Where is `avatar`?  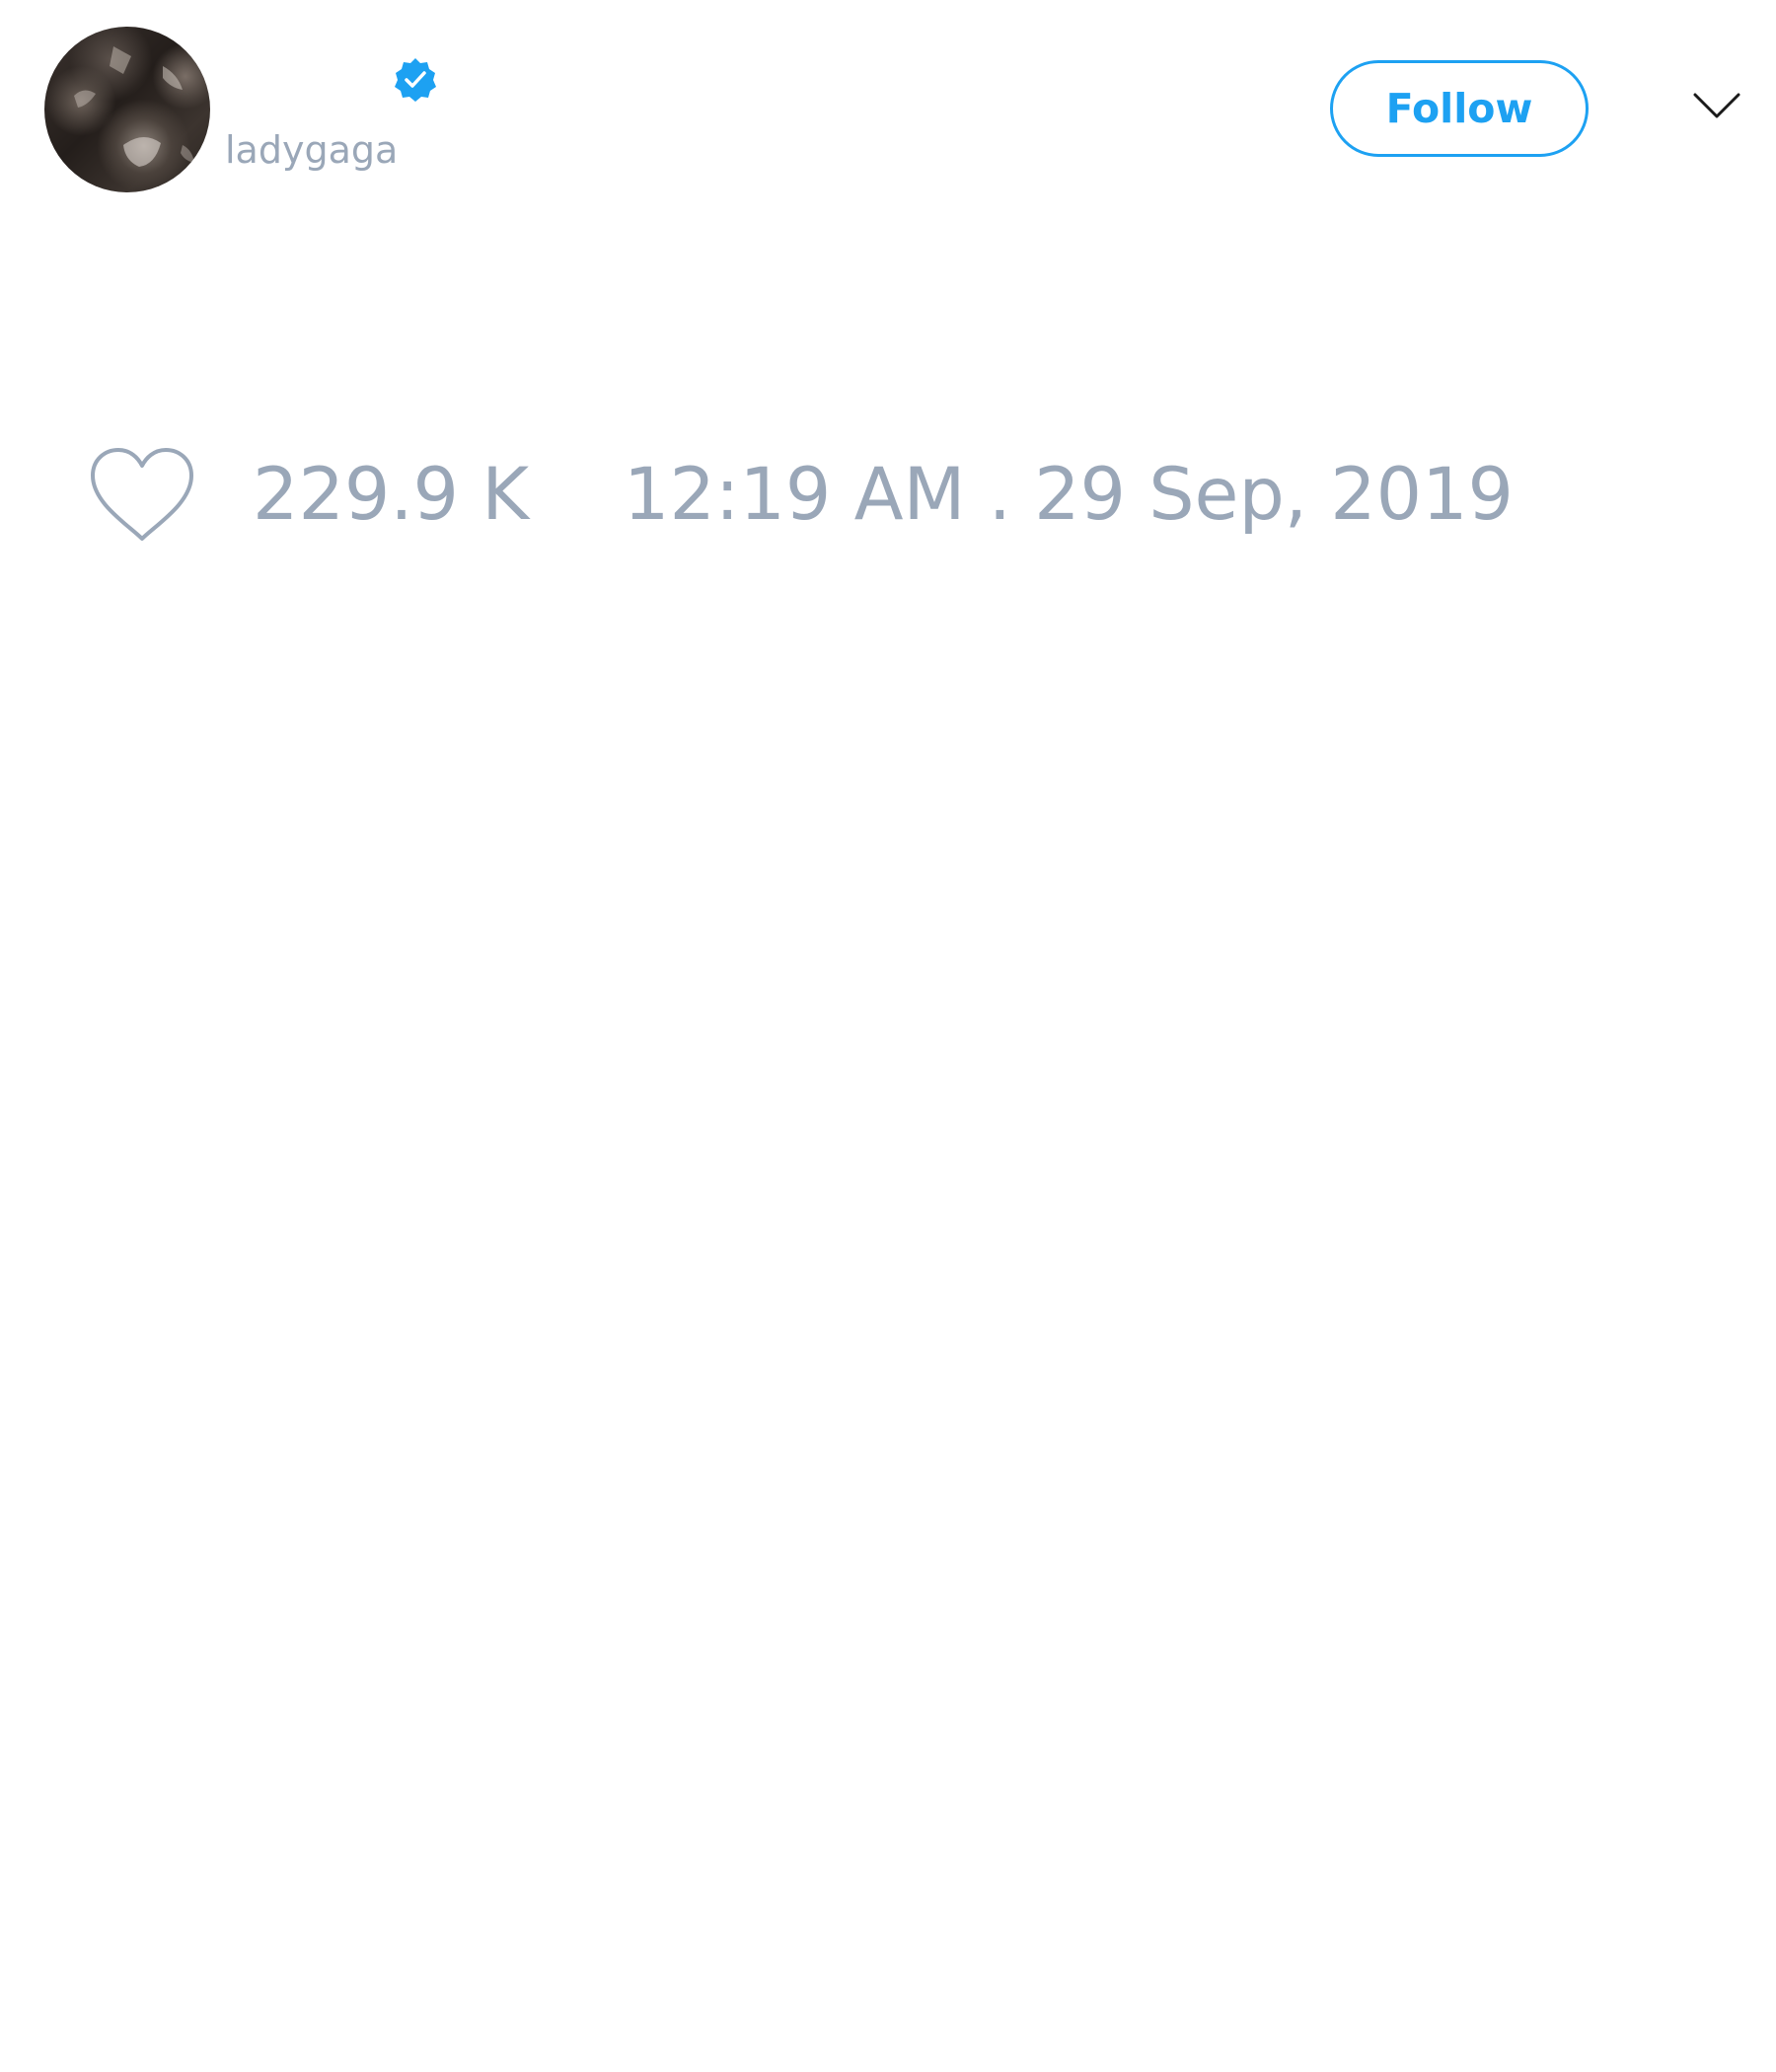 avatar is located at coordinates (127, 110).